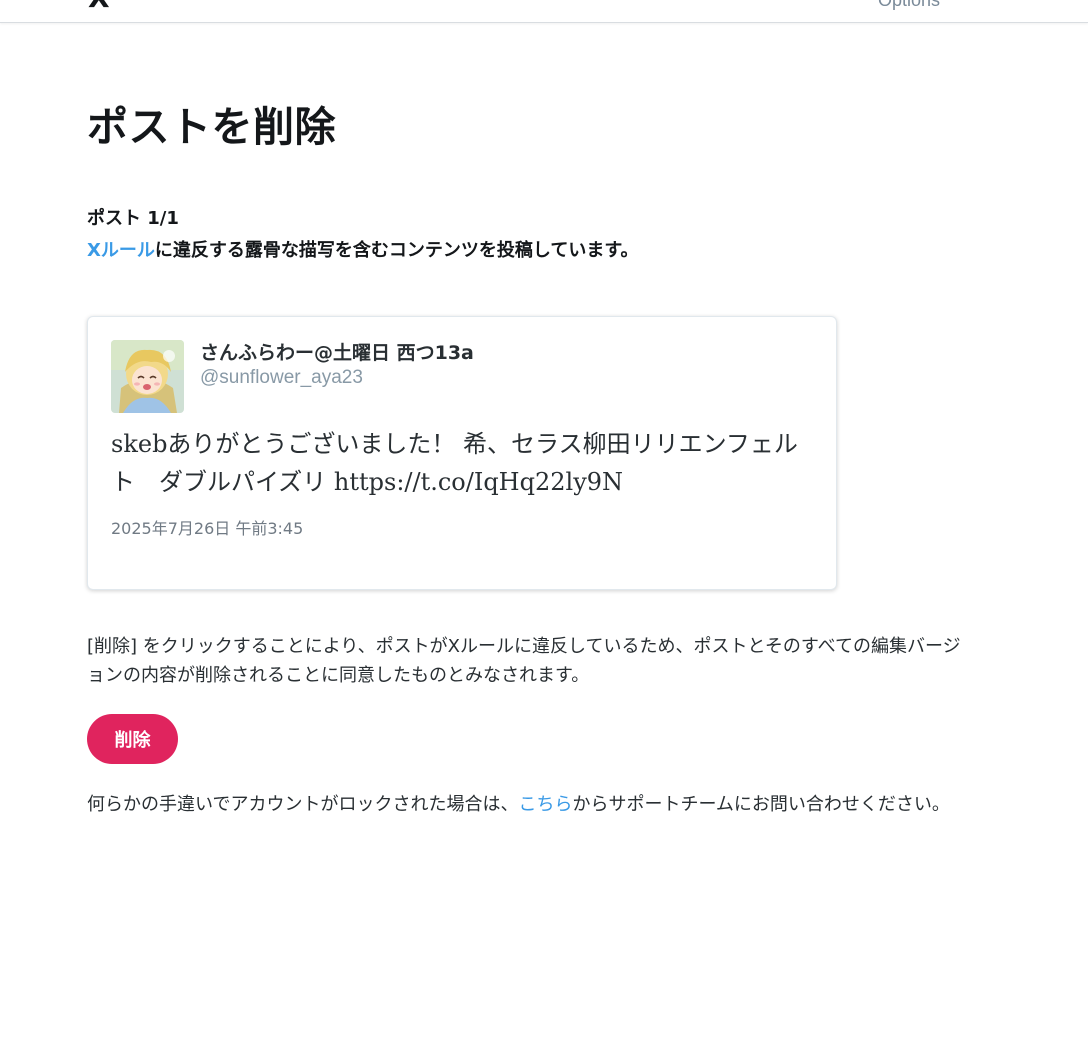 This screenshot has height=1043, width=1088. Describe the element at coordinates (211, 127) in the screenshot. I see `page-title: ポストを削除` at that location.